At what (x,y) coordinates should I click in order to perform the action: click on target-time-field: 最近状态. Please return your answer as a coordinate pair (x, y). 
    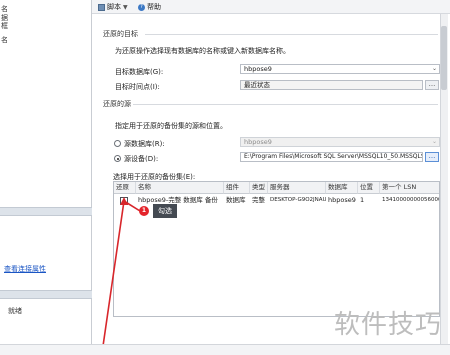
    Looking at the image, I should click on (331, 85).